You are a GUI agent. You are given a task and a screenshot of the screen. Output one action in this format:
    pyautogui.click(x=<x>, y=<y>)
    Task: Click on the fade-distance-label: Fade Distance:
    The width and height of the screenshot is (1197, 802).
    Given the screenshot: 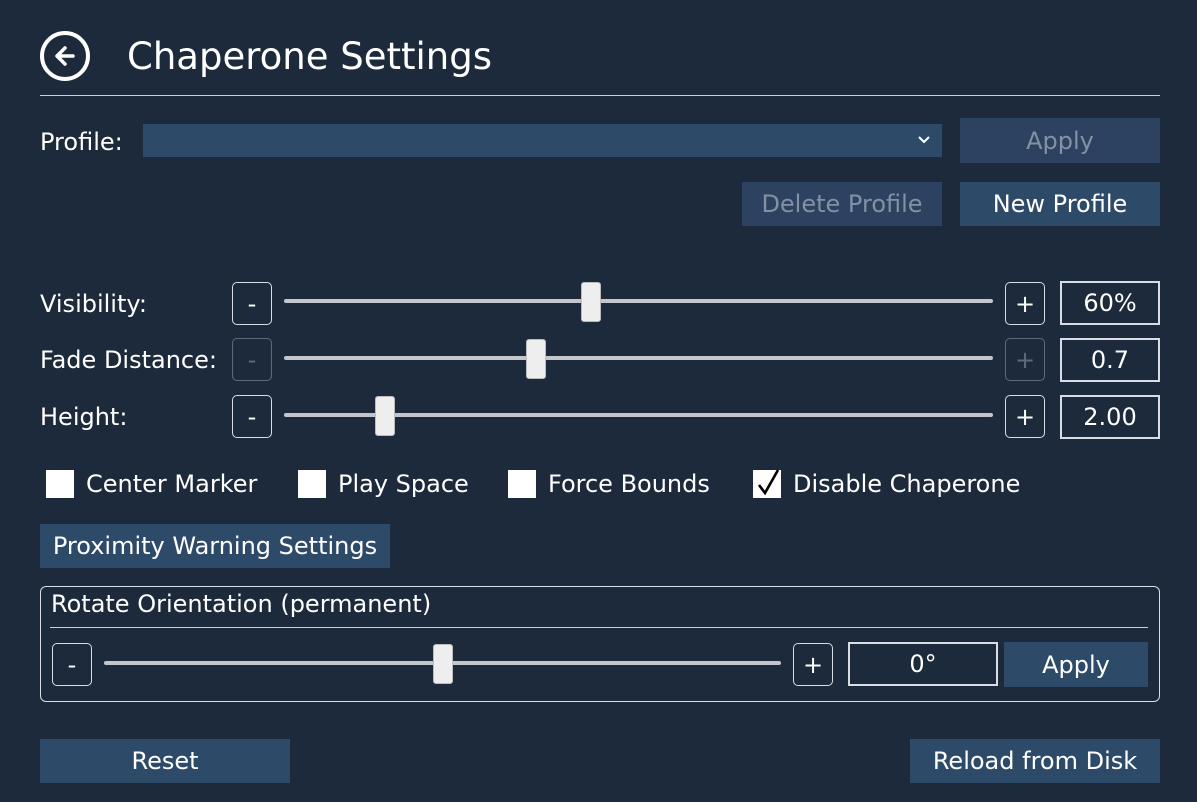 What is the action you would take?
    pyautogui.click(x=128, y=360)
    